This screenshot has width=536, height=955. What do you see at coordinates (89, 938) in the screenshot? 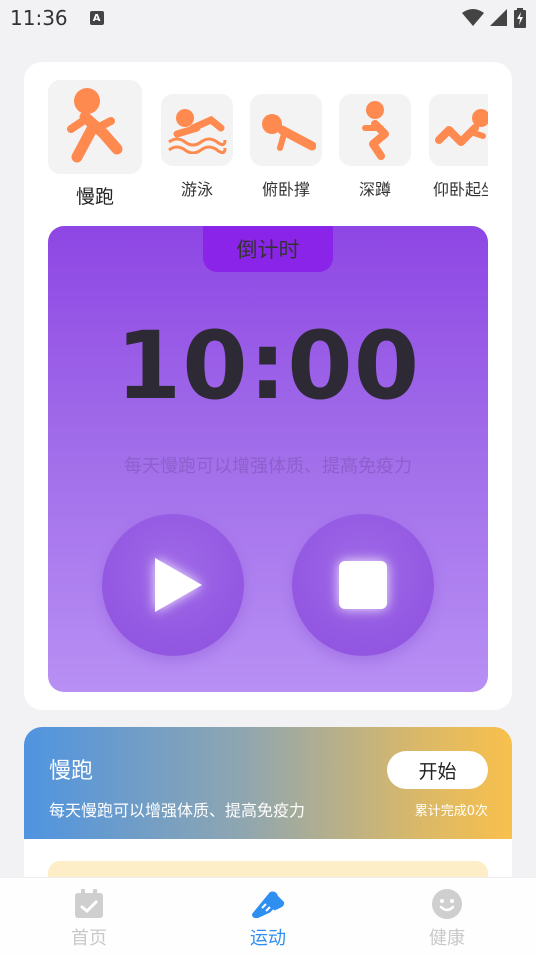
I see `nav-home-label: 首页` at bounding box center [89, 938].